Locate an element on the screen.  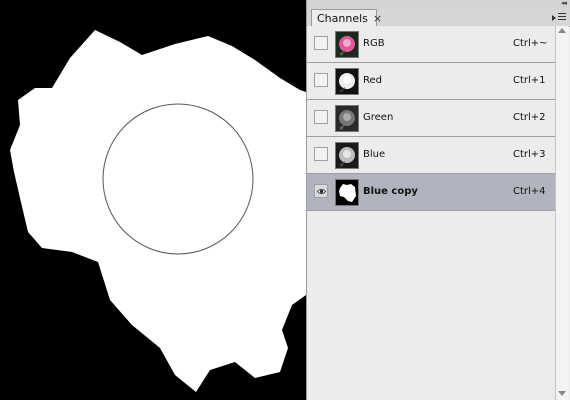
scroll-up-icon is located at coordinates (562, 30).